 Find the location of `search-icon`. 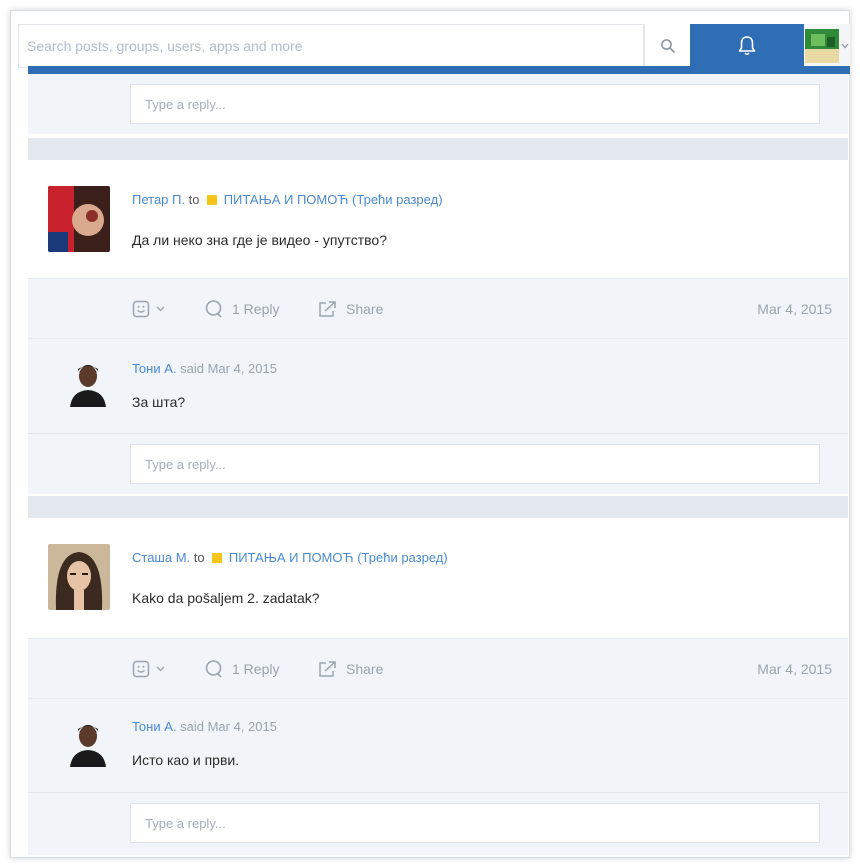

search-icon is located at coordinates (668, 46).